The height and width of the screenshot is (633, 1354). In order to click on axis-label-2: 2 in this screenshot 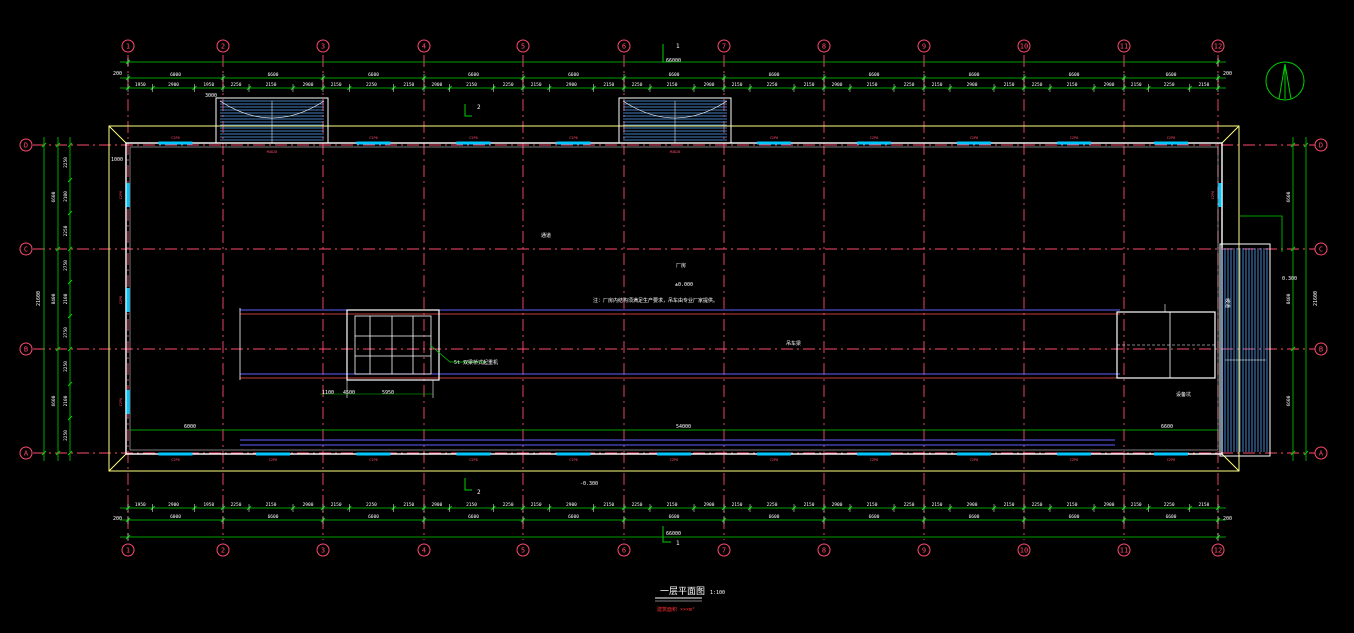, I will do `click(223, 551)`.